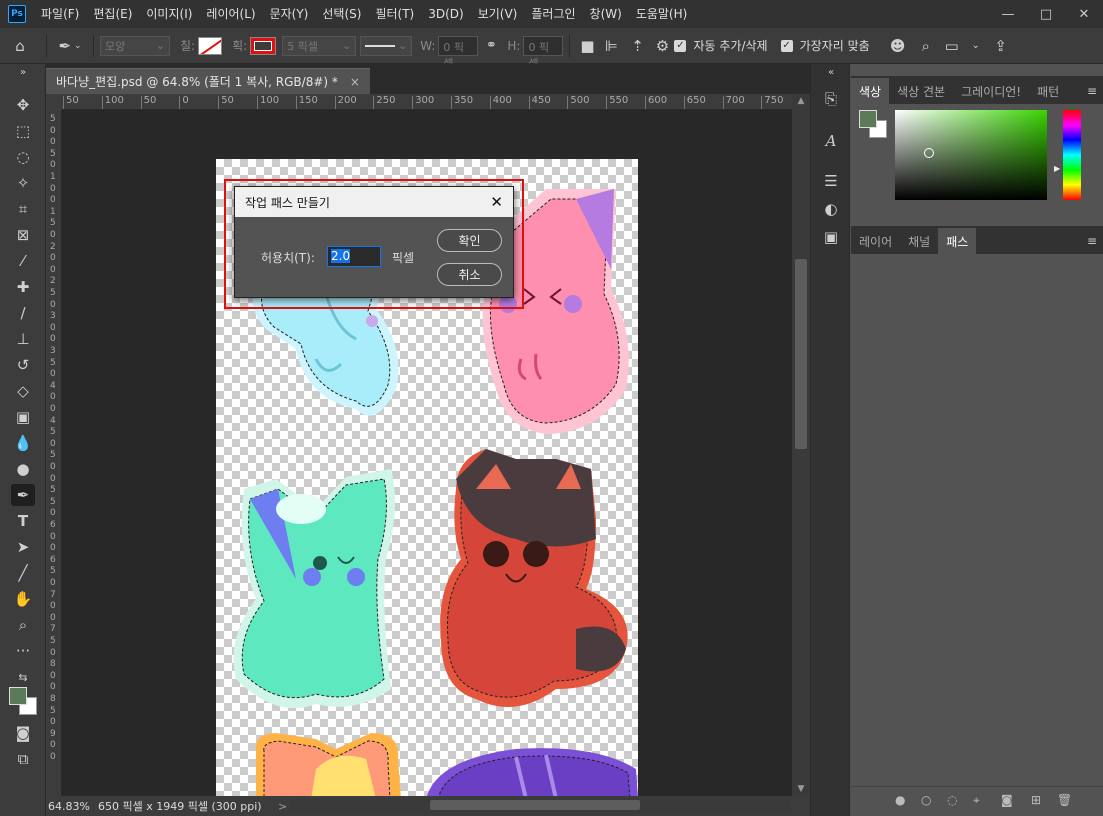 This screenshot has height=816, width=1103. What do you see at coordinates (870, 91) in the screenshot?
I see `tab-color: 색상` at bounding box center [870, 91].